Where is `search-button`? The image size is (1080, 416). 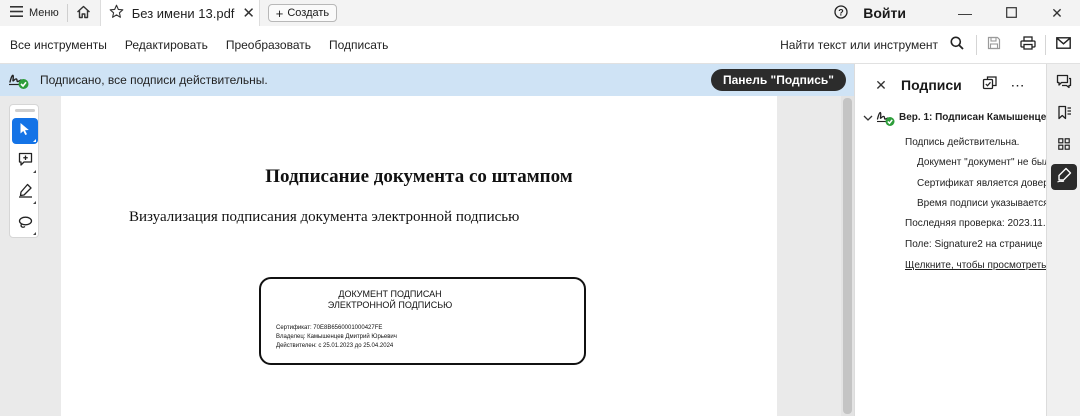 search-button is located at coordinates (957, 45).